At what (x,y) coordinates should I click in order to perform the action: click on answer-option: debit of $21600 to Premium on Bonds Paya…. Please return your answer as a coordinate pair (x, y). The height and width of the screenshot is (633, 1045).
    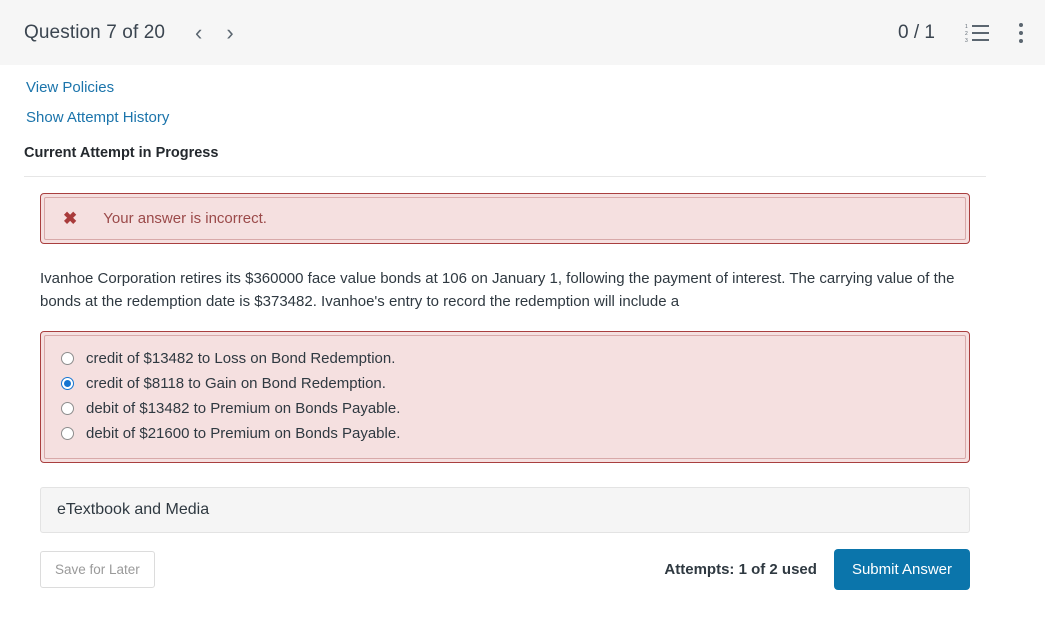
    Looking at the image, I should click on (505, 433).